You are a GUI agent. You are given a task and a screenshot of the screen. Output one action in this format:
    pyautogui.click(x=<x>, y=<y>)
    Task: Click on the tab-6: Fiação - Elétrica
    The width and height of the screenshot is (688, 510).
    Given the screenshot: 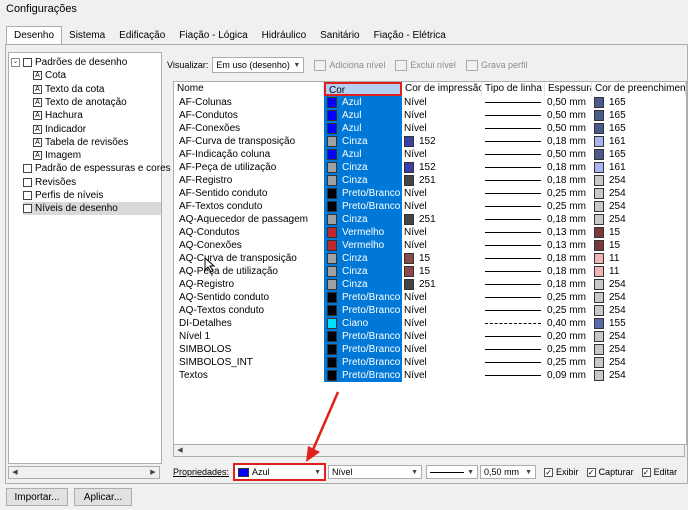 What is the action you would take?
    pyautogui.click(x=410, y=35)
    